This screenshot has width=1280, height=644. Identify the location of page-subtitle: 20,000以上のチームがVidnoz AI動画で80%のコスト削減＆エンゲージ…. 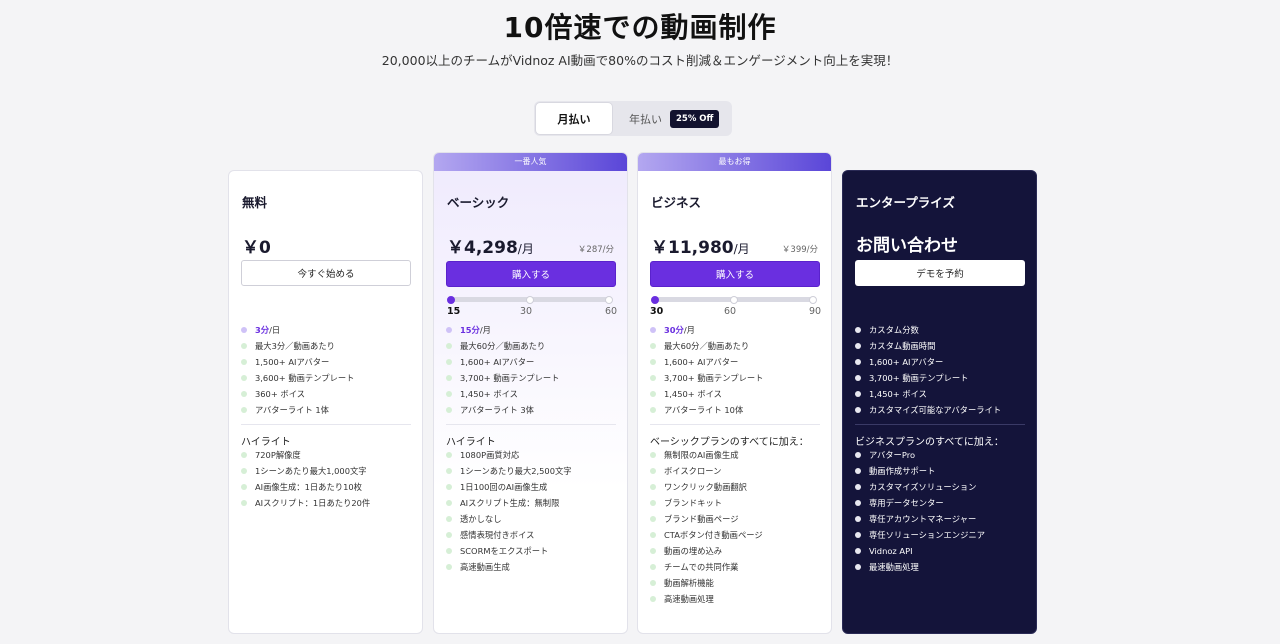
(640, 60).